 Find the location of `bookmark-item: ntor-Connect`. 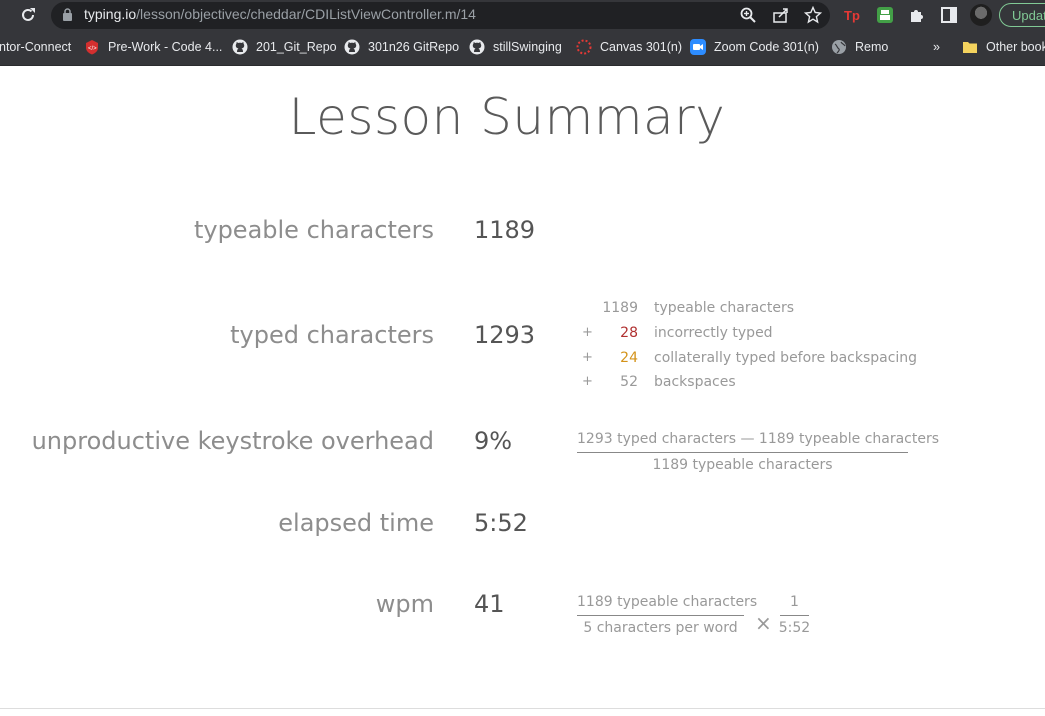

bookmark-item: ntor-Connect is located at coordinates (35, 48).